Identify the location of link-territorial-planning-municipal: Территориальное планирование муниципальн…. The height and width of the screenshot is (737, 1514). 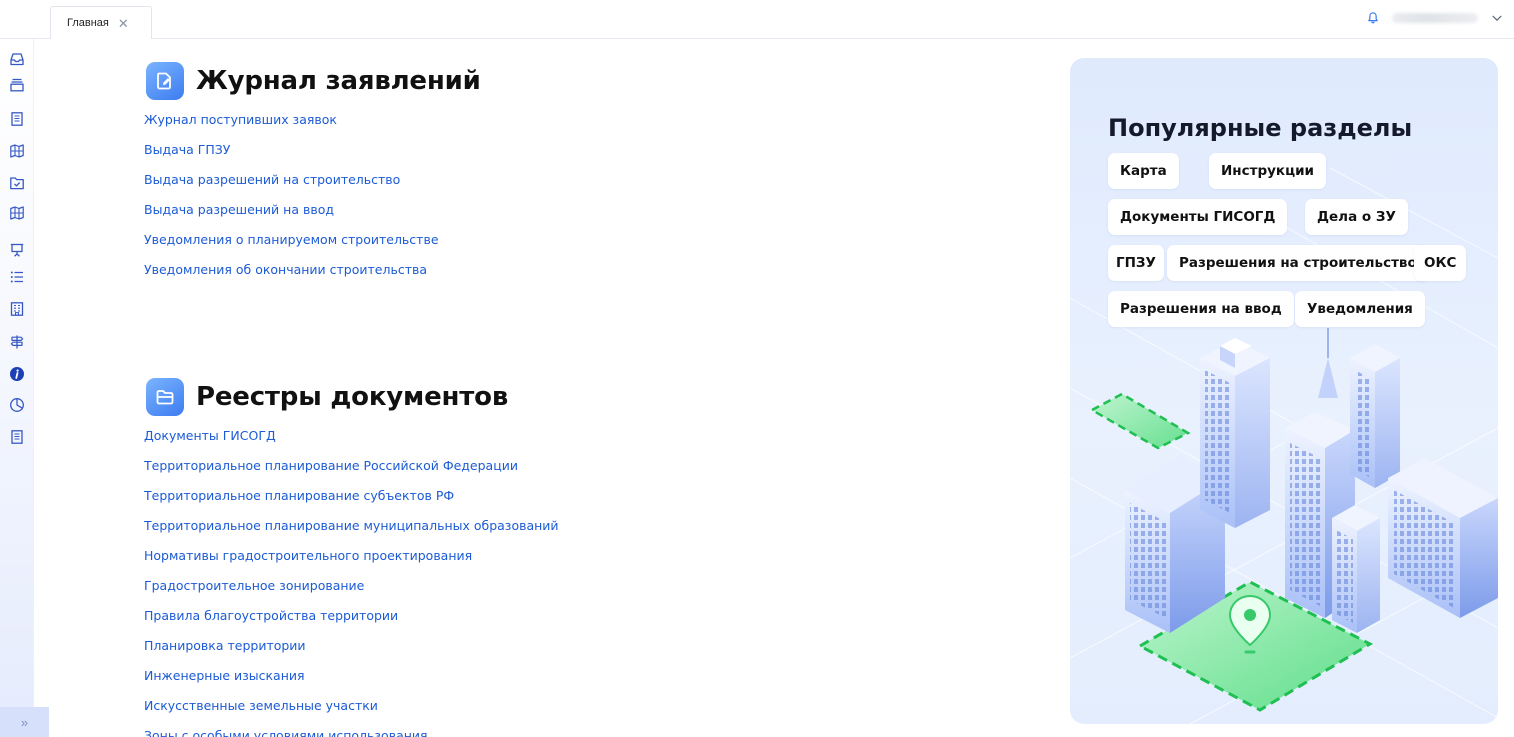
(351, 534).